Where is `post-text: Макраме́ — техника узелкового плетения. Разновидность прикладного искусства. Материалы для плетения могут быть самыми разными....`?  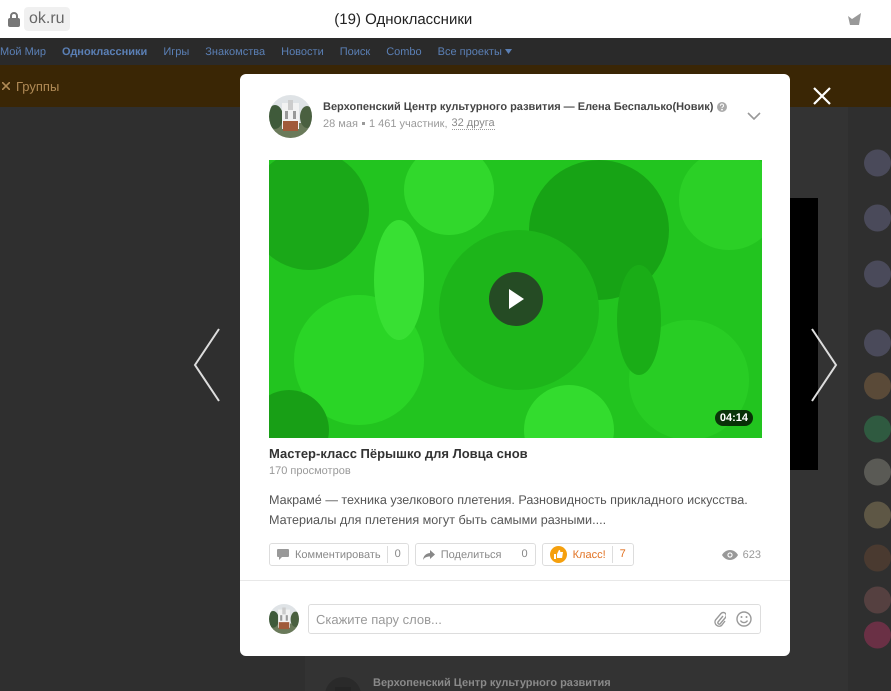
post-text: Макраме́ — техника узелкового плетения. Разновидность прикладного искусства. Материалы для плетения могут быть самыми разными.... is located at coordinates (509, 510).